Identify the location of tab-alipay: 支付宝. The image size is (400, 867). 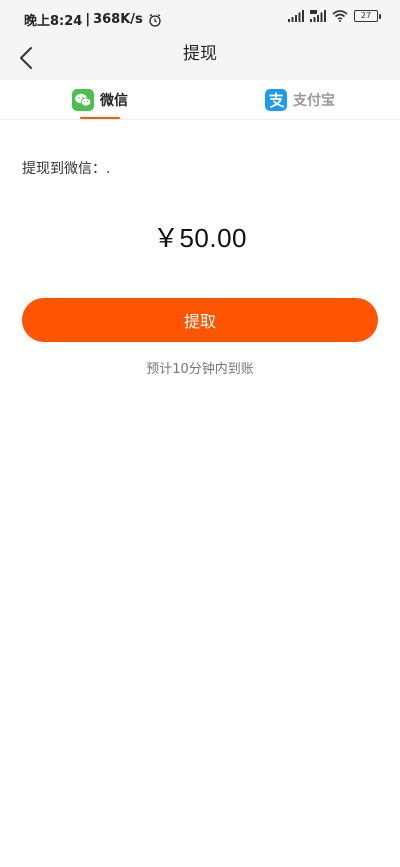
(300, 100).